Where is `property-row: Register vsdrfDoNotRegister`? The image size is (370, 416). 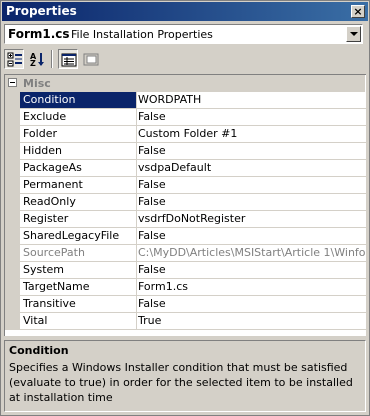 property-row: Register vsdrfDoNotRegister is located at coordinates (185, 219).